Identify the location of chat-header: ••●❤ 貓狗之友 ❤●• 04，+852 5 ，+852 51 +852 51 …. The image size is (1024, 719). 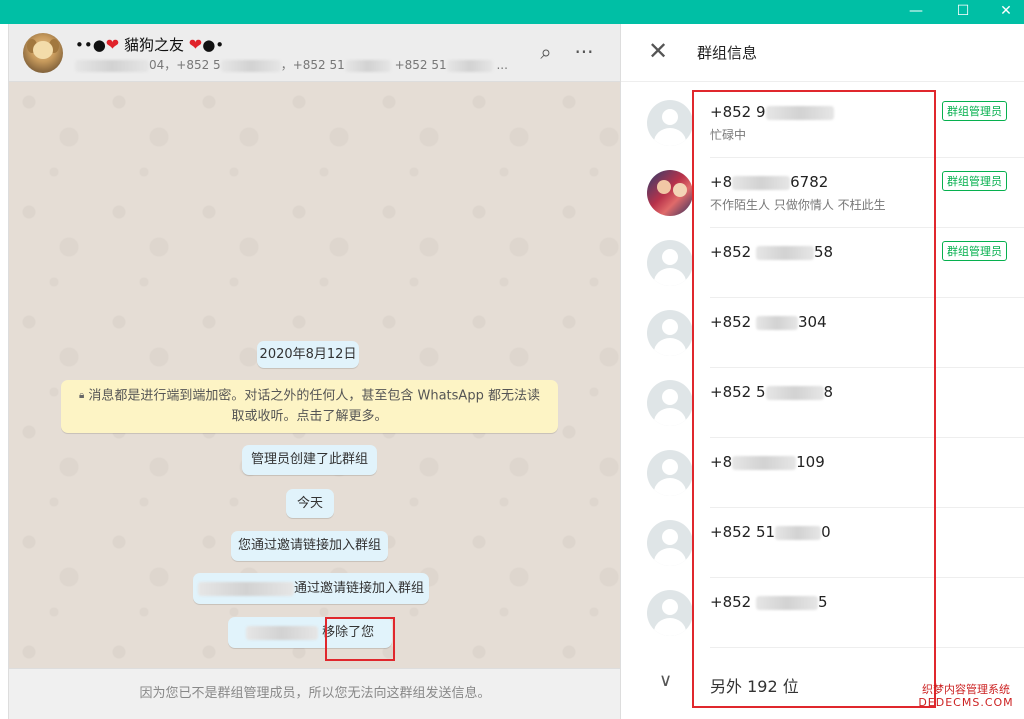
(315, 53).